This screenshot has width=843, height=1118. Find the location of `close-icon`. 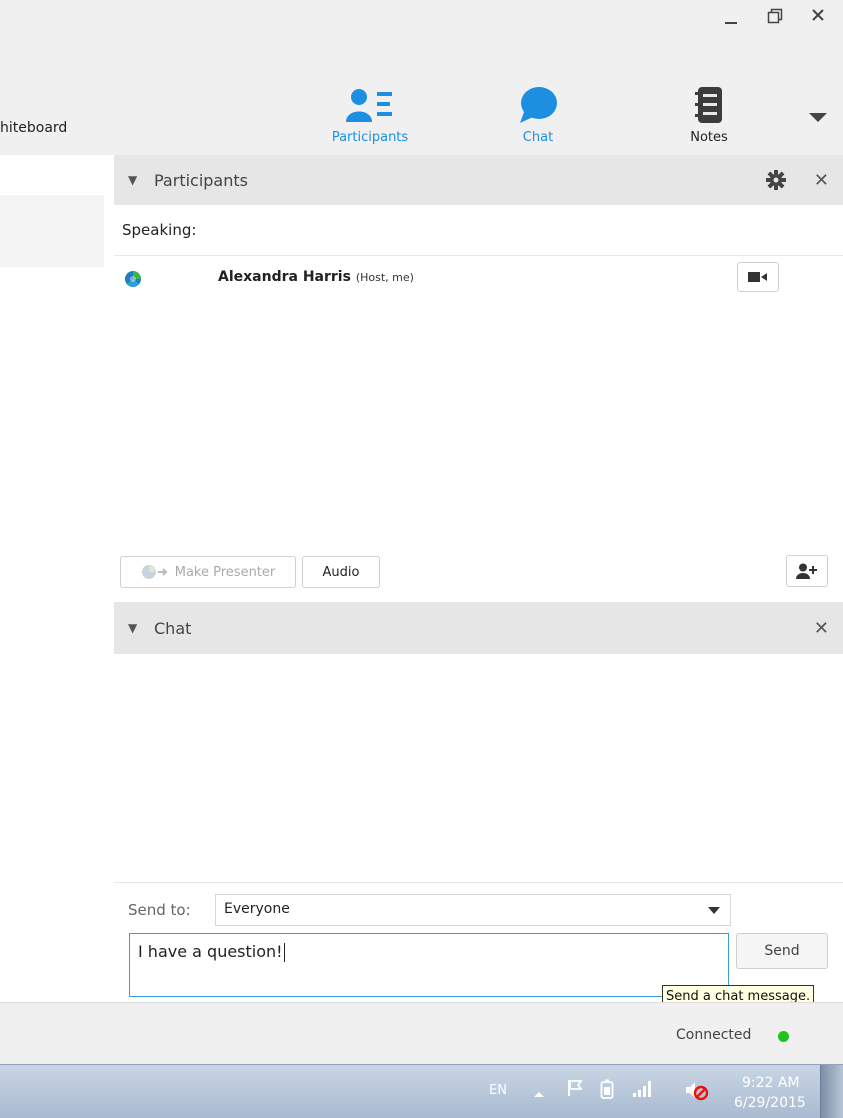

close-icon is located at coordinates (818, 15).